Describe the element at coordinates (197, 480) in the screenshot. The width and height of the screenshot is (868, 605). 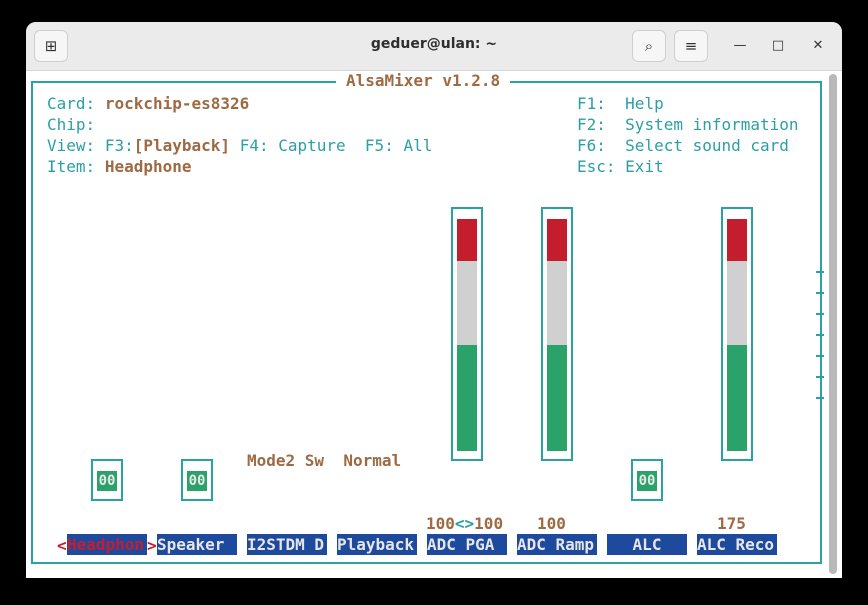
I see `speaker-switch: 00` at that location.